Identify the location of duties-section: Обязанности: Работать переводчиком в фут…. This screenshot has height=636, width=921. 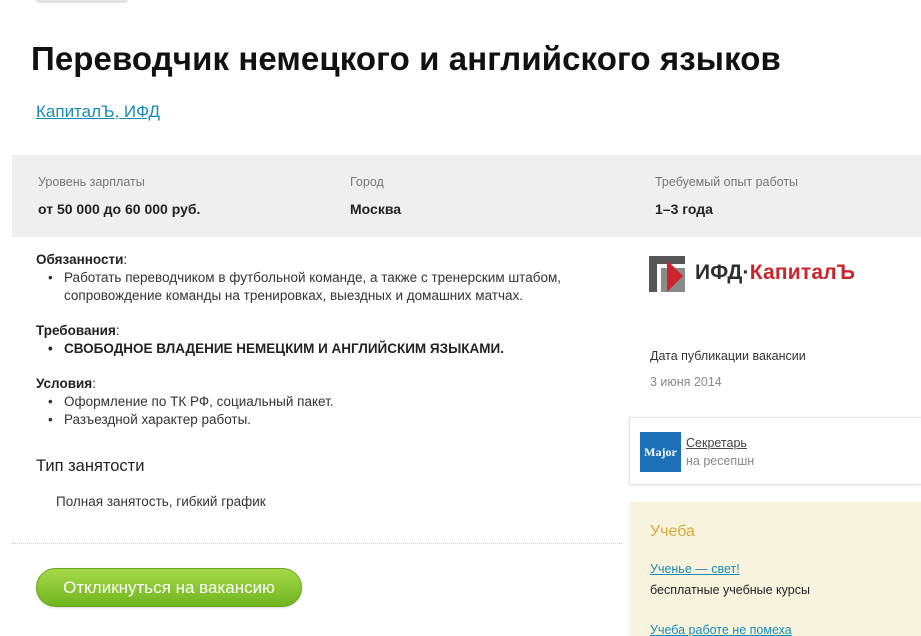
(326, 278).